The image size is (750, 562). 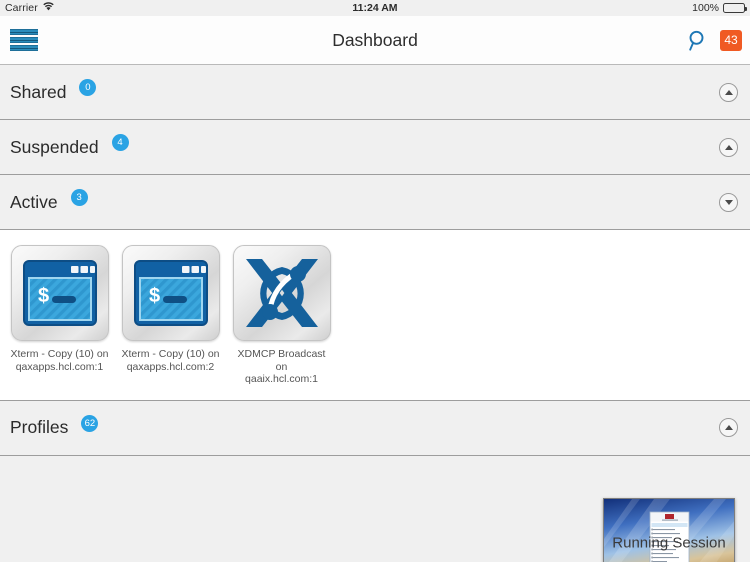 I want to click on section-count-shared: 0, so click(x=88, y=87).